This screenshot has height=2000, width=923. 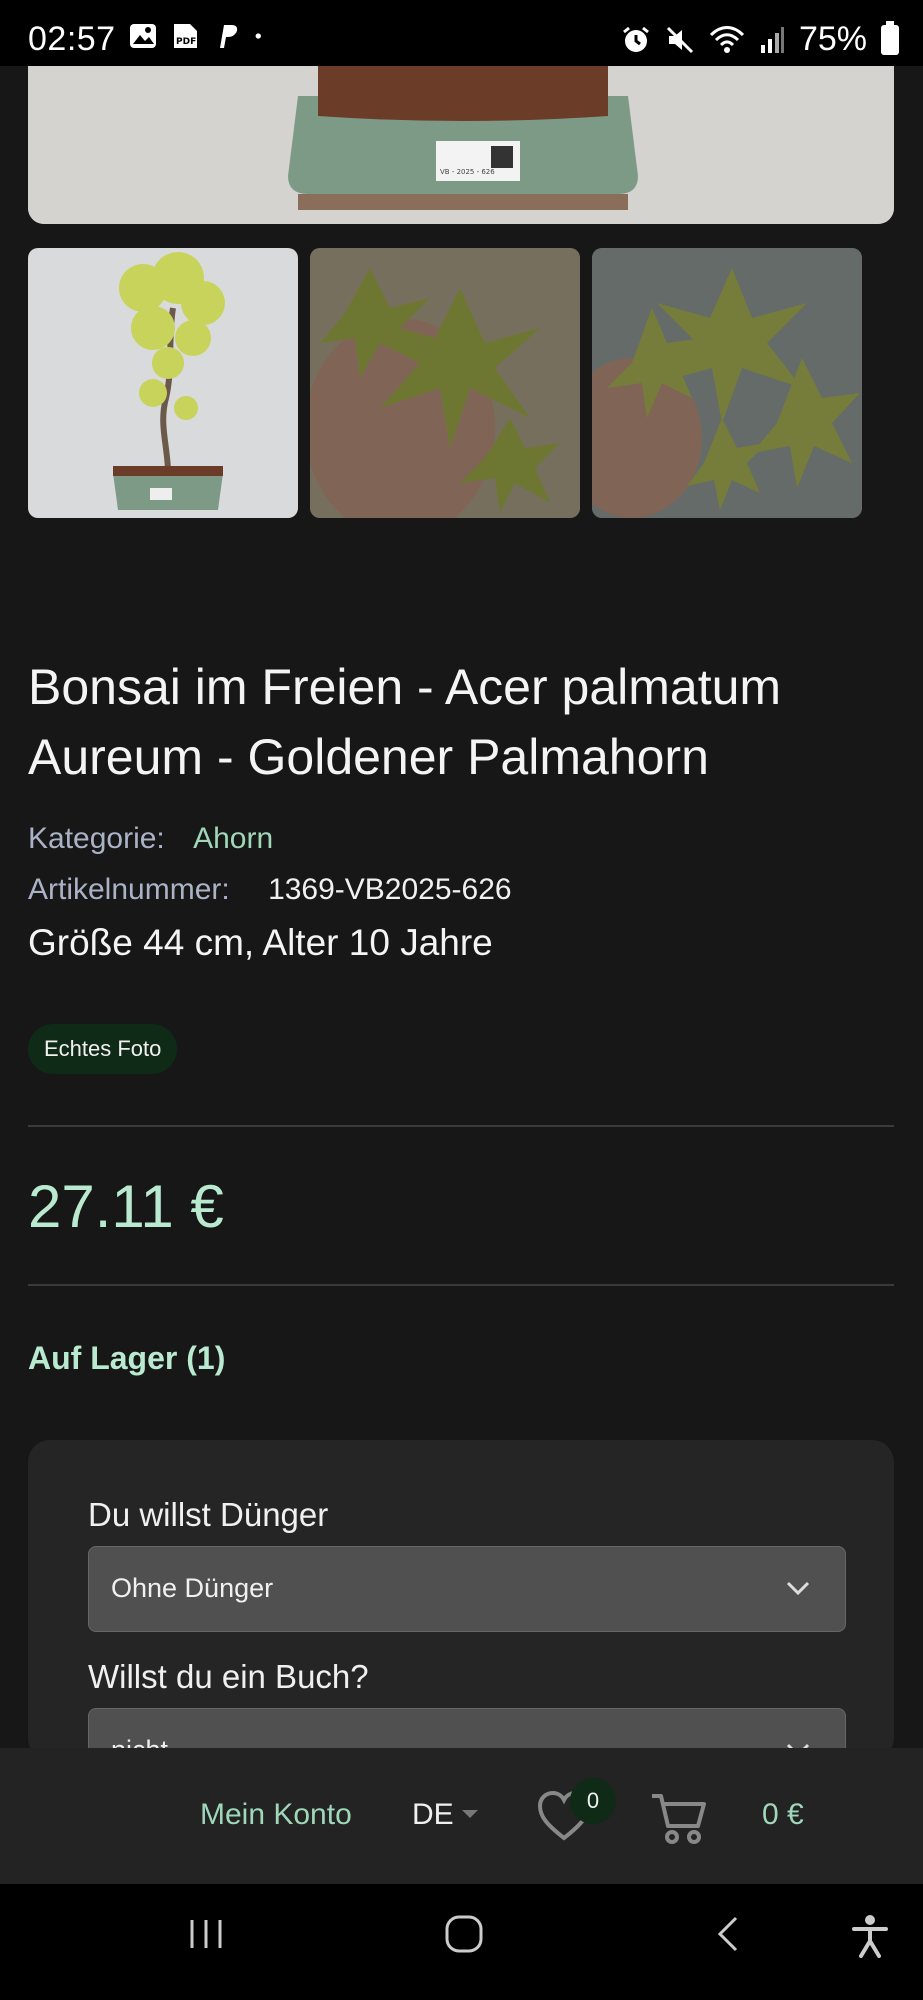 What do you see at coordinates (467, 172) in the screenshot?
I see `pot-label: VB - 2025 - 626` at bounding box center [467, 172].